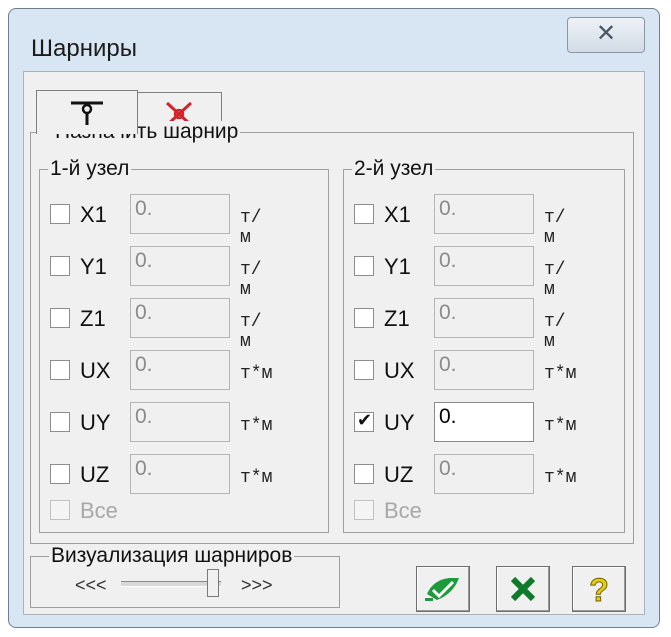 The height and width of the screenshot is (637, 671). I want to click on node1-x1-input: 0., so click(180, 214).